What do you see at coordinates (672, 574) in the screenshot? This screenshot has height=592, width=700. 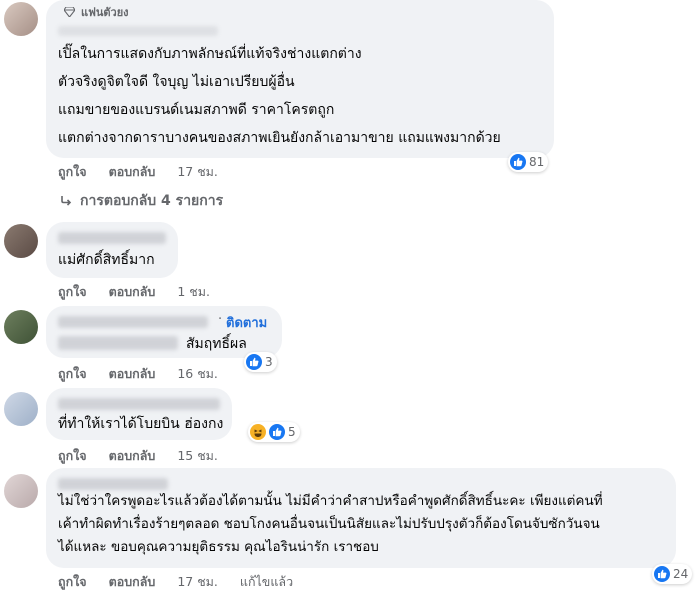 I see `reaction-summary: 24` at bounding box center [672, 574].